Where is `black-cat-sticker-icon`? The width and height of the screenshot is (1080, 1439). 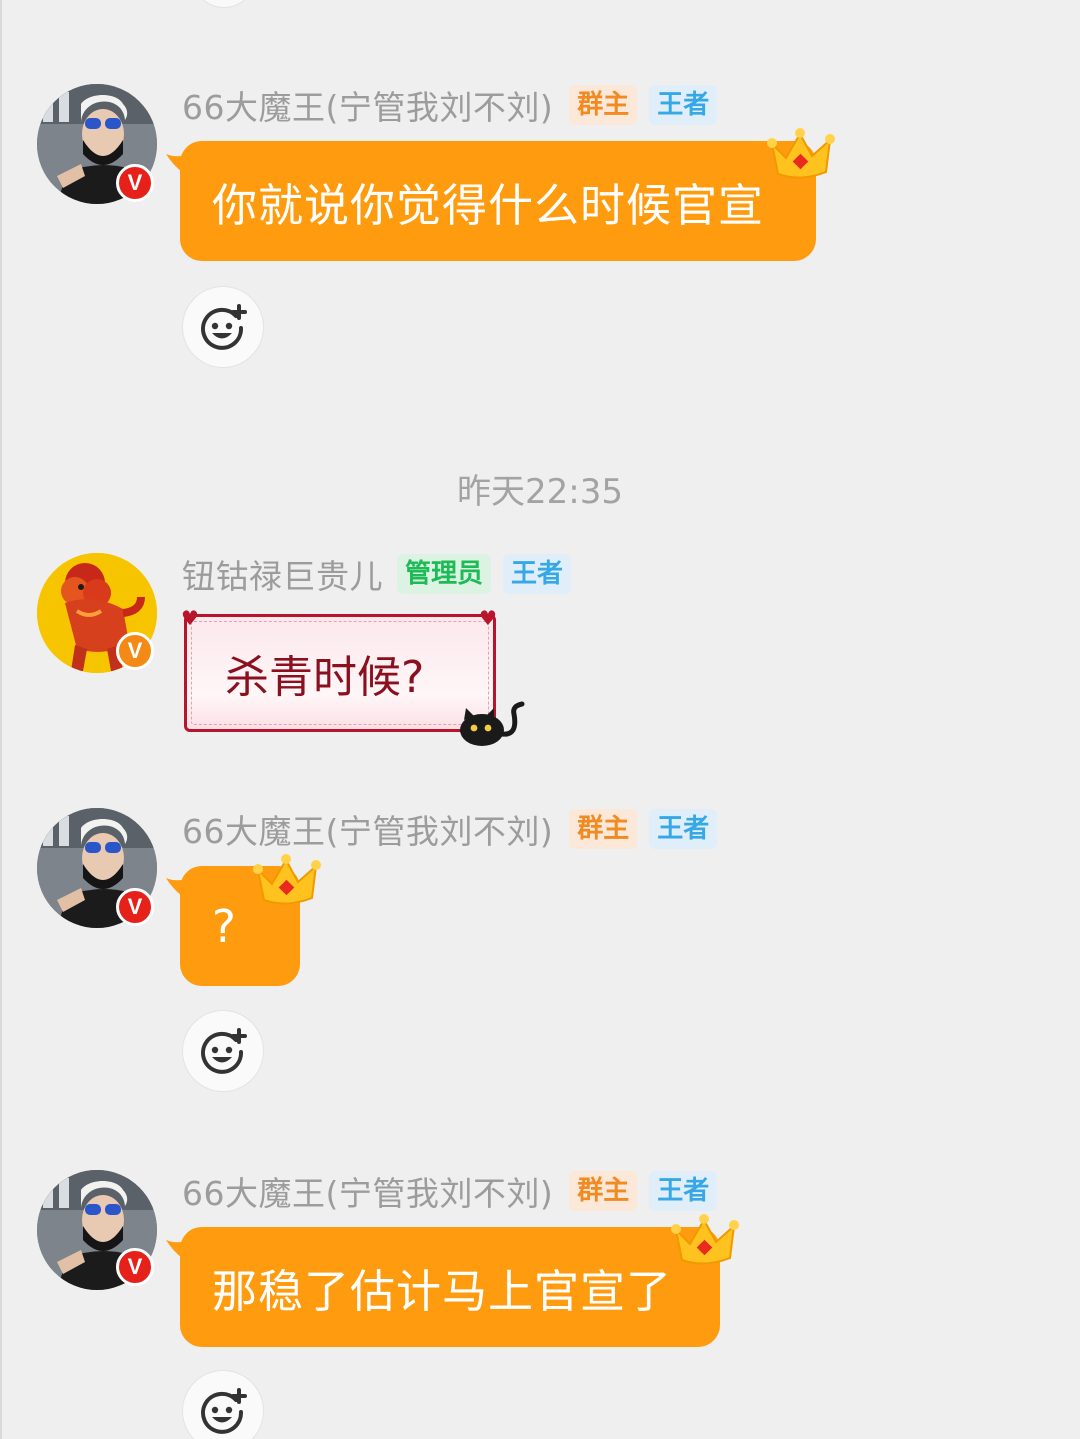 black-cat-sticker-icon is located at coordinates (492, 723).